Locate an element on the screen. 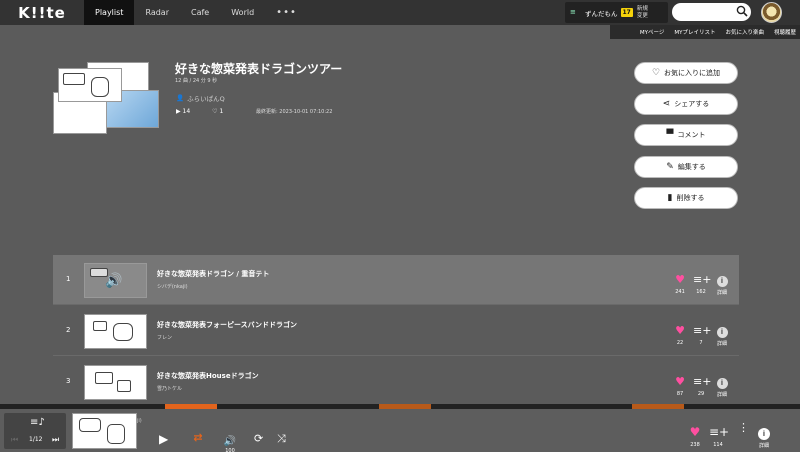 The width and height of the screenshot is (800, 452). player-add-count: 114 is located at coordinates (718, 445).